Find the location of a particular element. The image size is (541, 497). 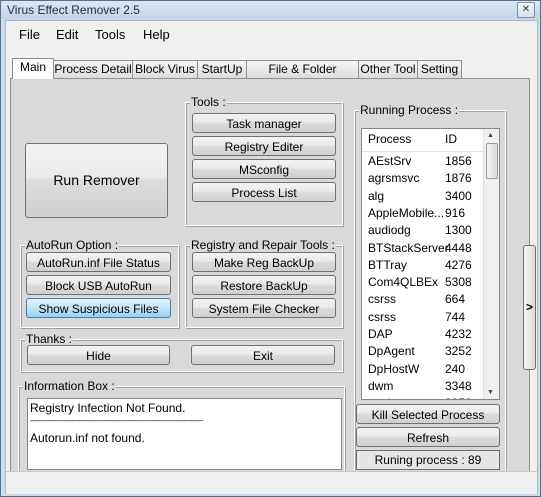

process-id: 916 is located at coordinates (455, 212).